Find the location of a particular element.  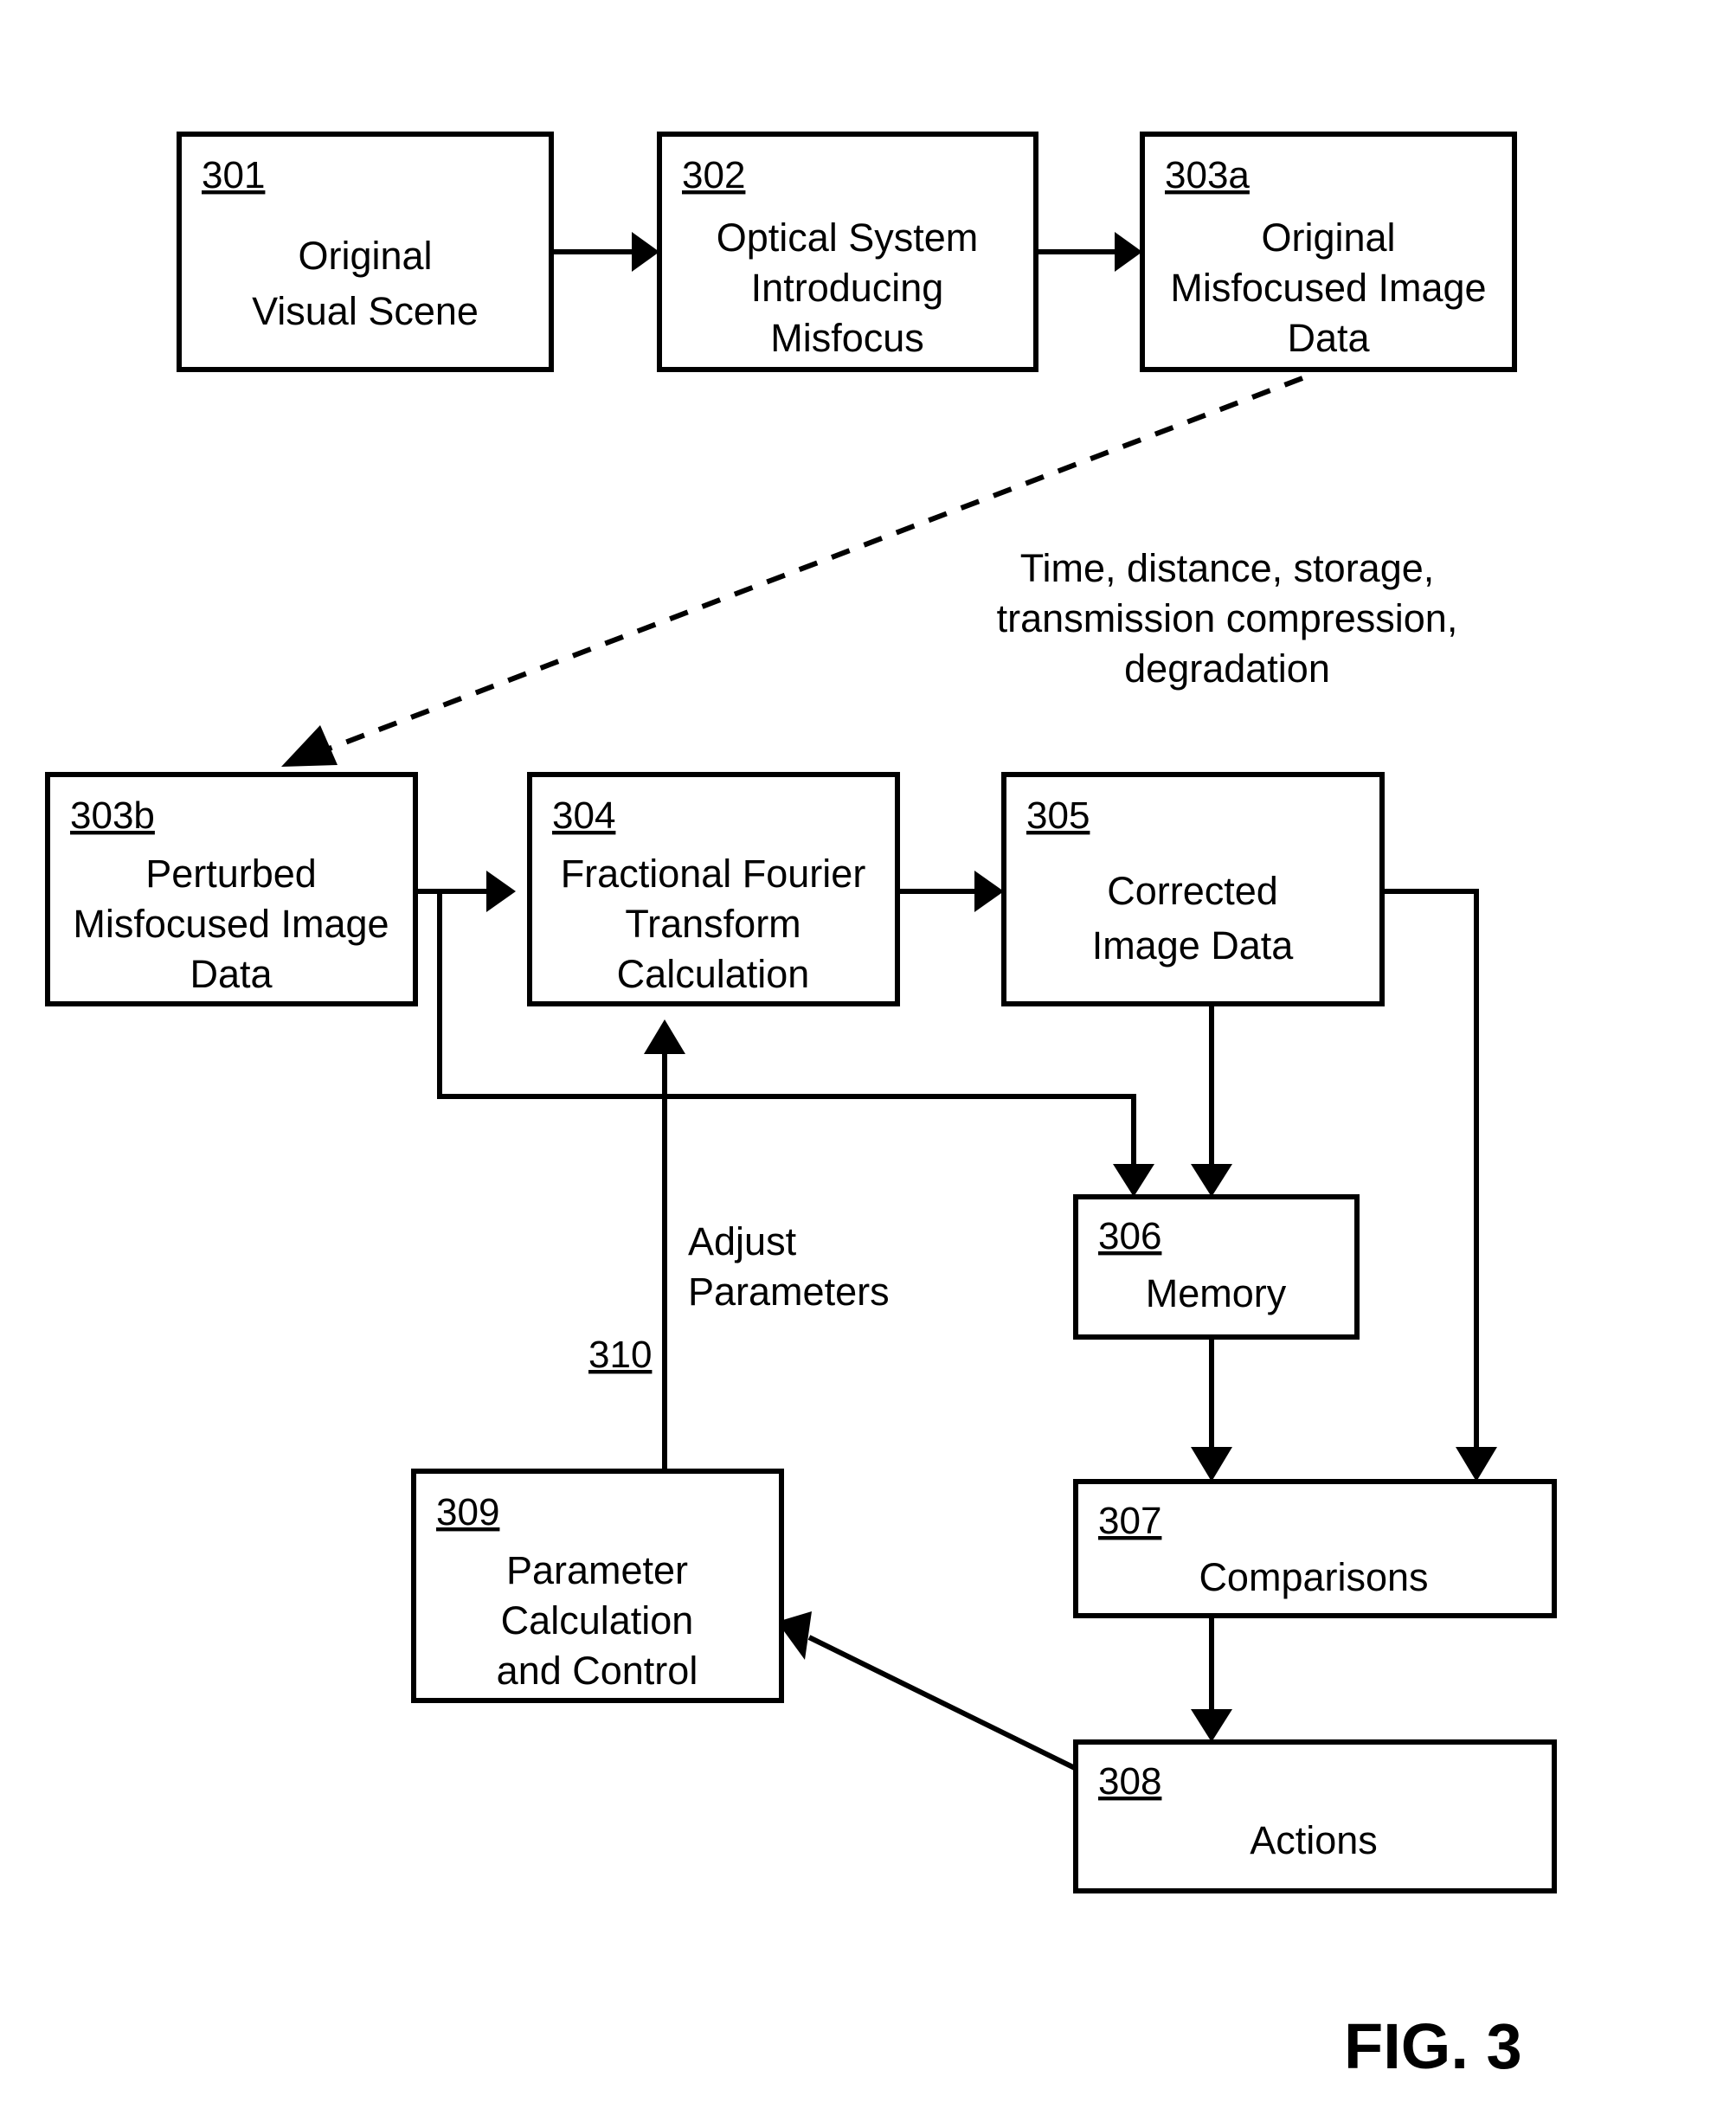

box-309-ref: 309 is located at coordinates (467, 1512).